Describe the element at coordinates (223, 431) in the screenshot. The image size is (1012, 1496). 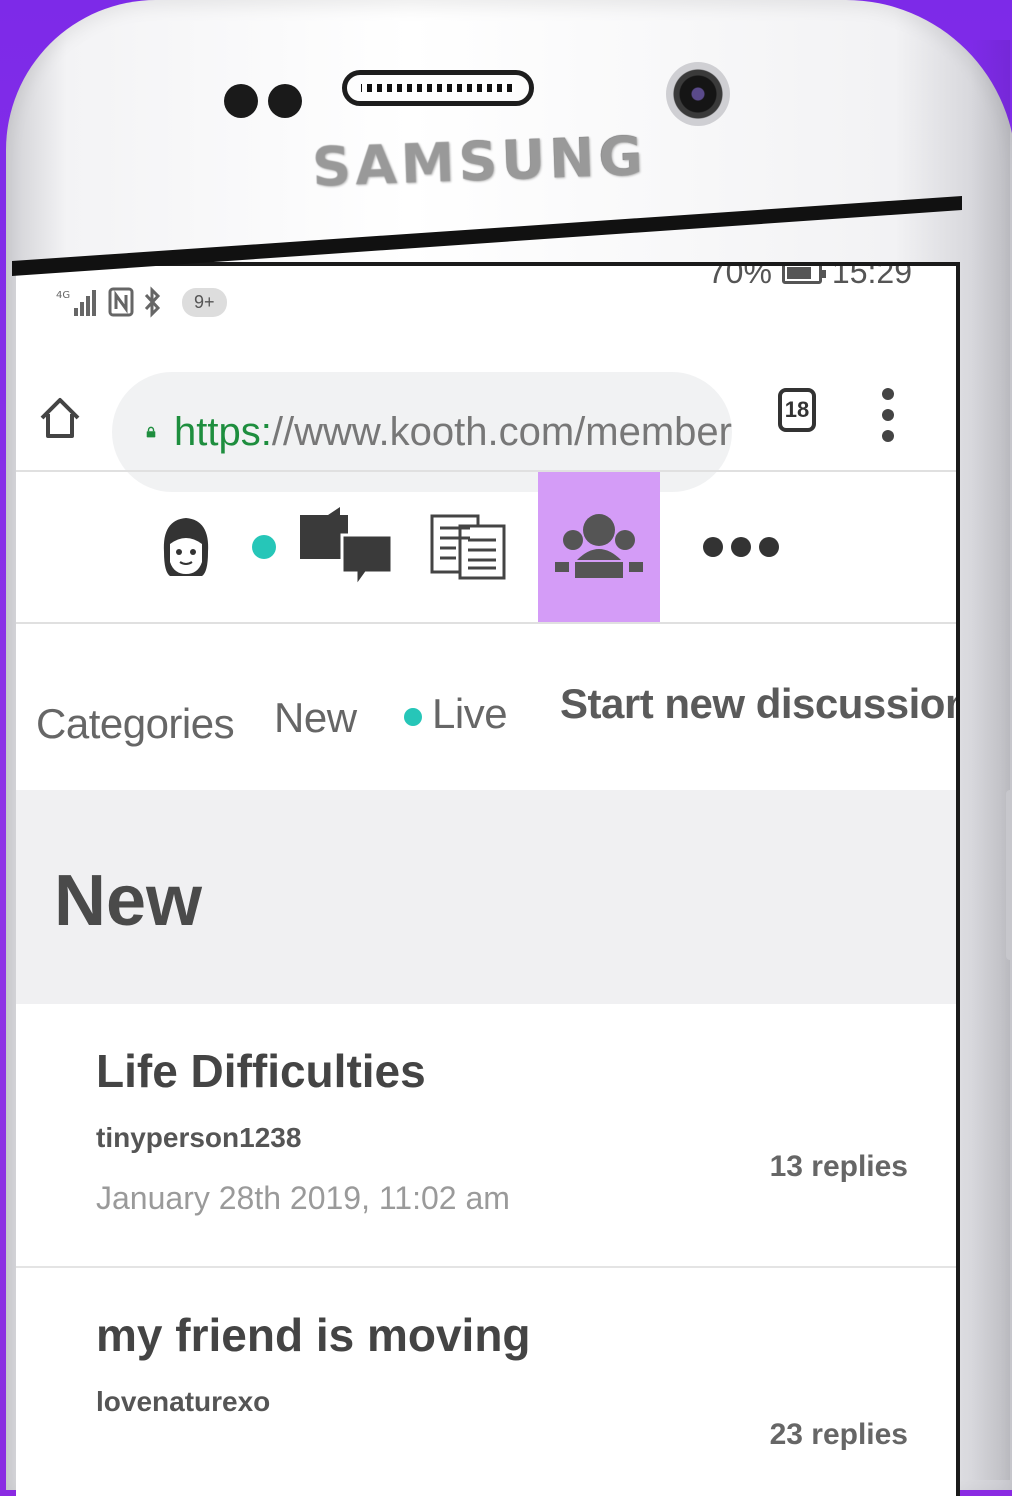
I see `url-scheme: https:` at that location.